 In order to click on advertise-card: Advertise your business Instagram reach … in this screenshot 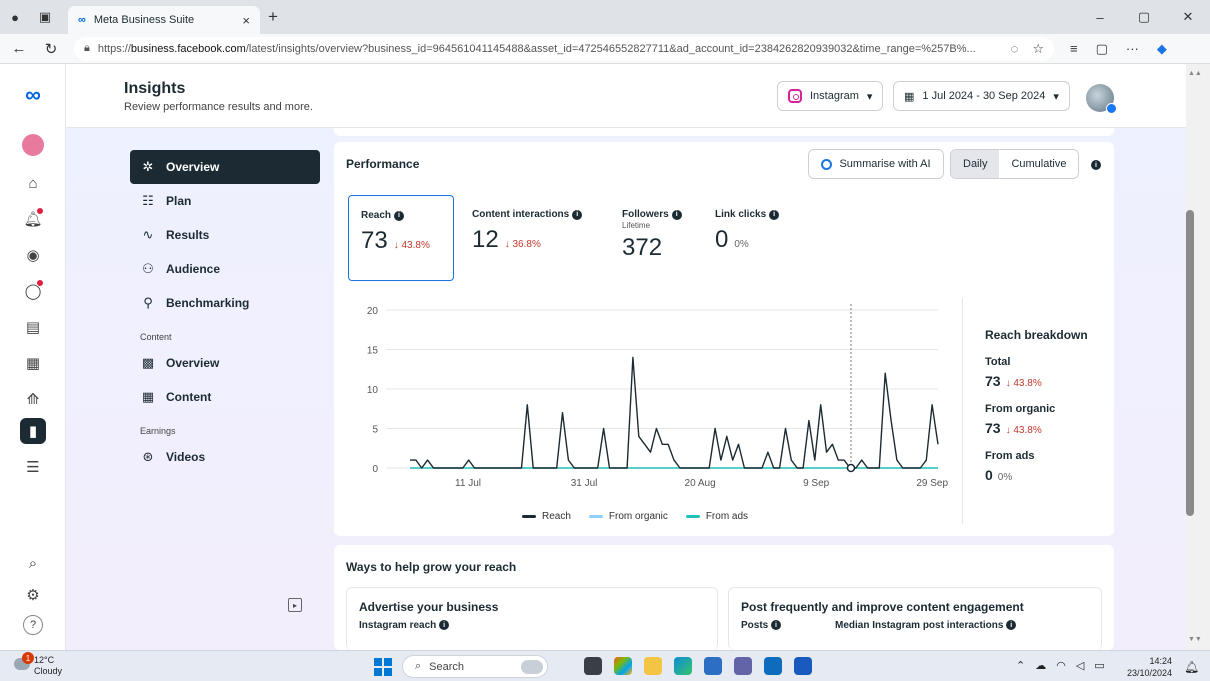, I will do `click(532, 618)`.